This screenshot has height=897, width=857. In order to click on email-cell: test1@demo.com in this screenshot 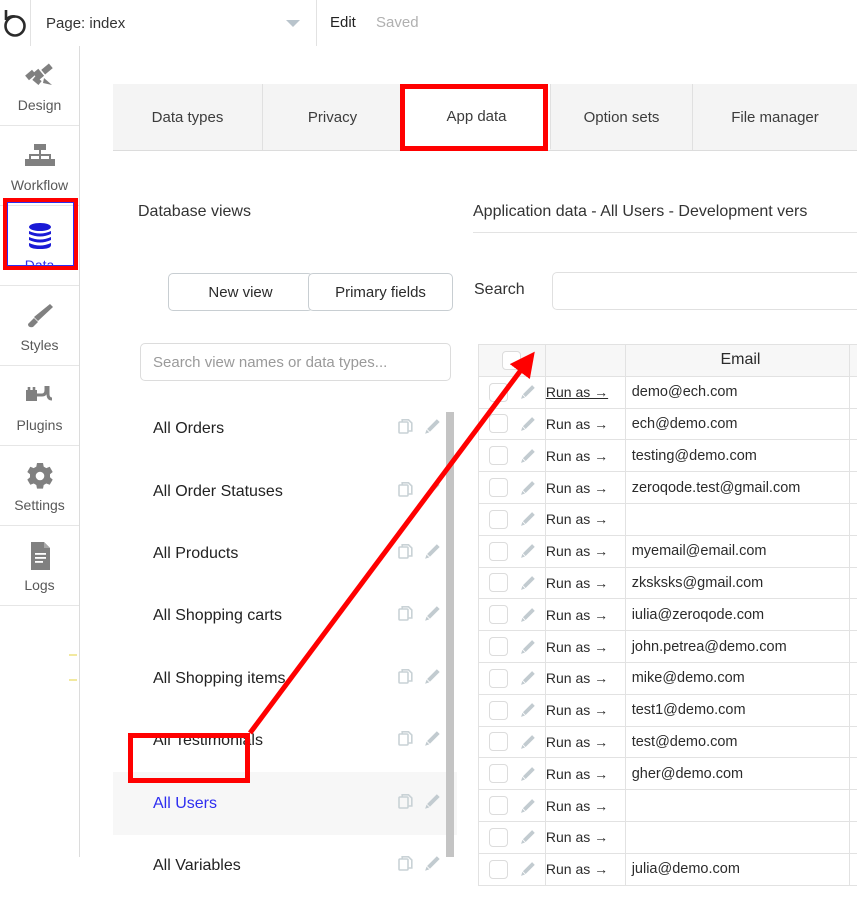, I will do `click(738, 710)`.